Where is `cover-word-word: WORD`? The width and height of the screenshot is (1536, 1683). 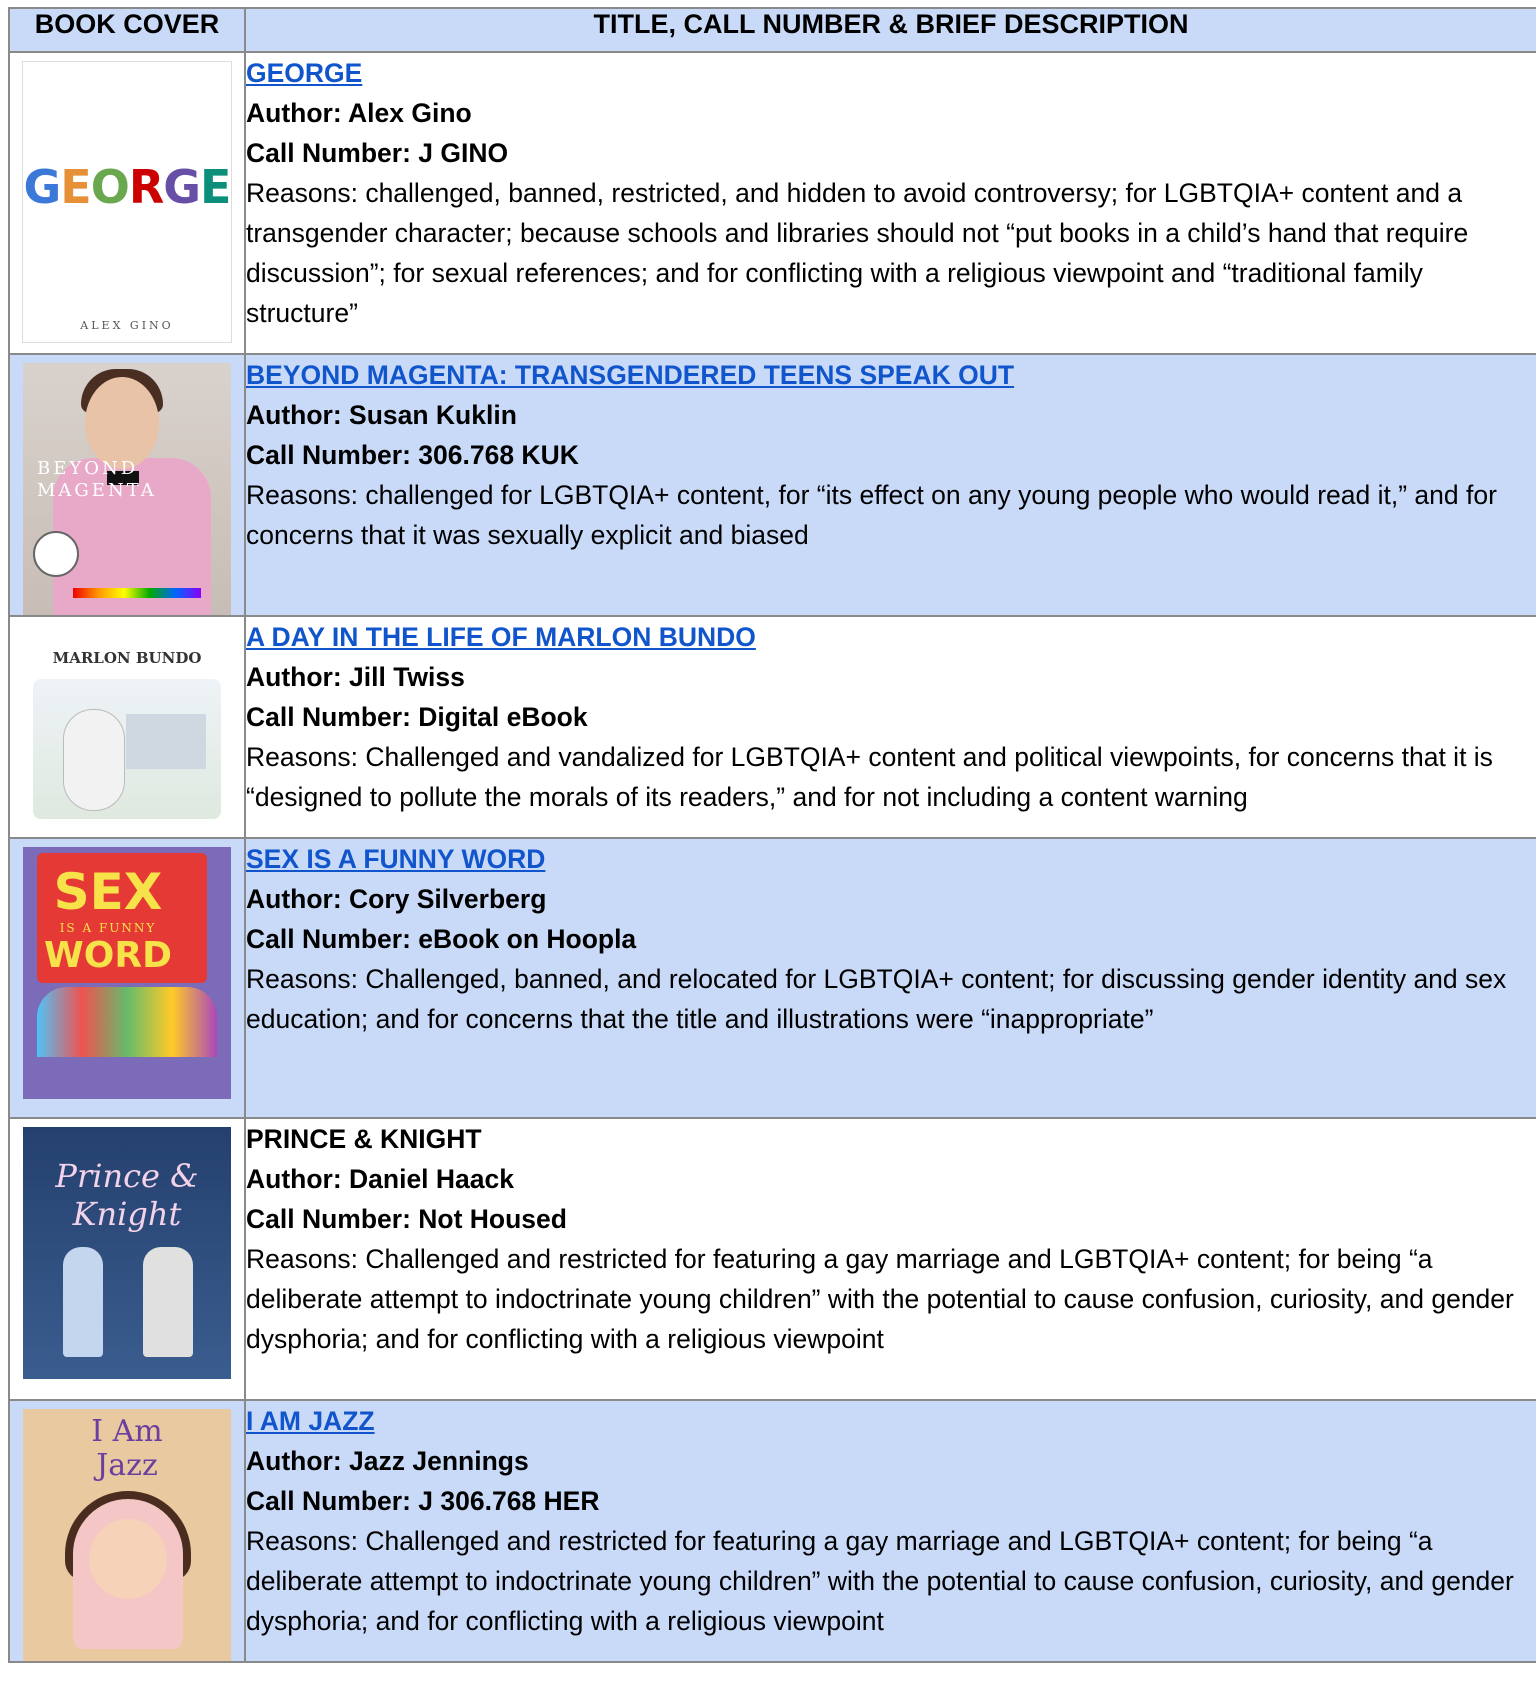 cover-word-word: WORD is located at coordinates (108, 955).